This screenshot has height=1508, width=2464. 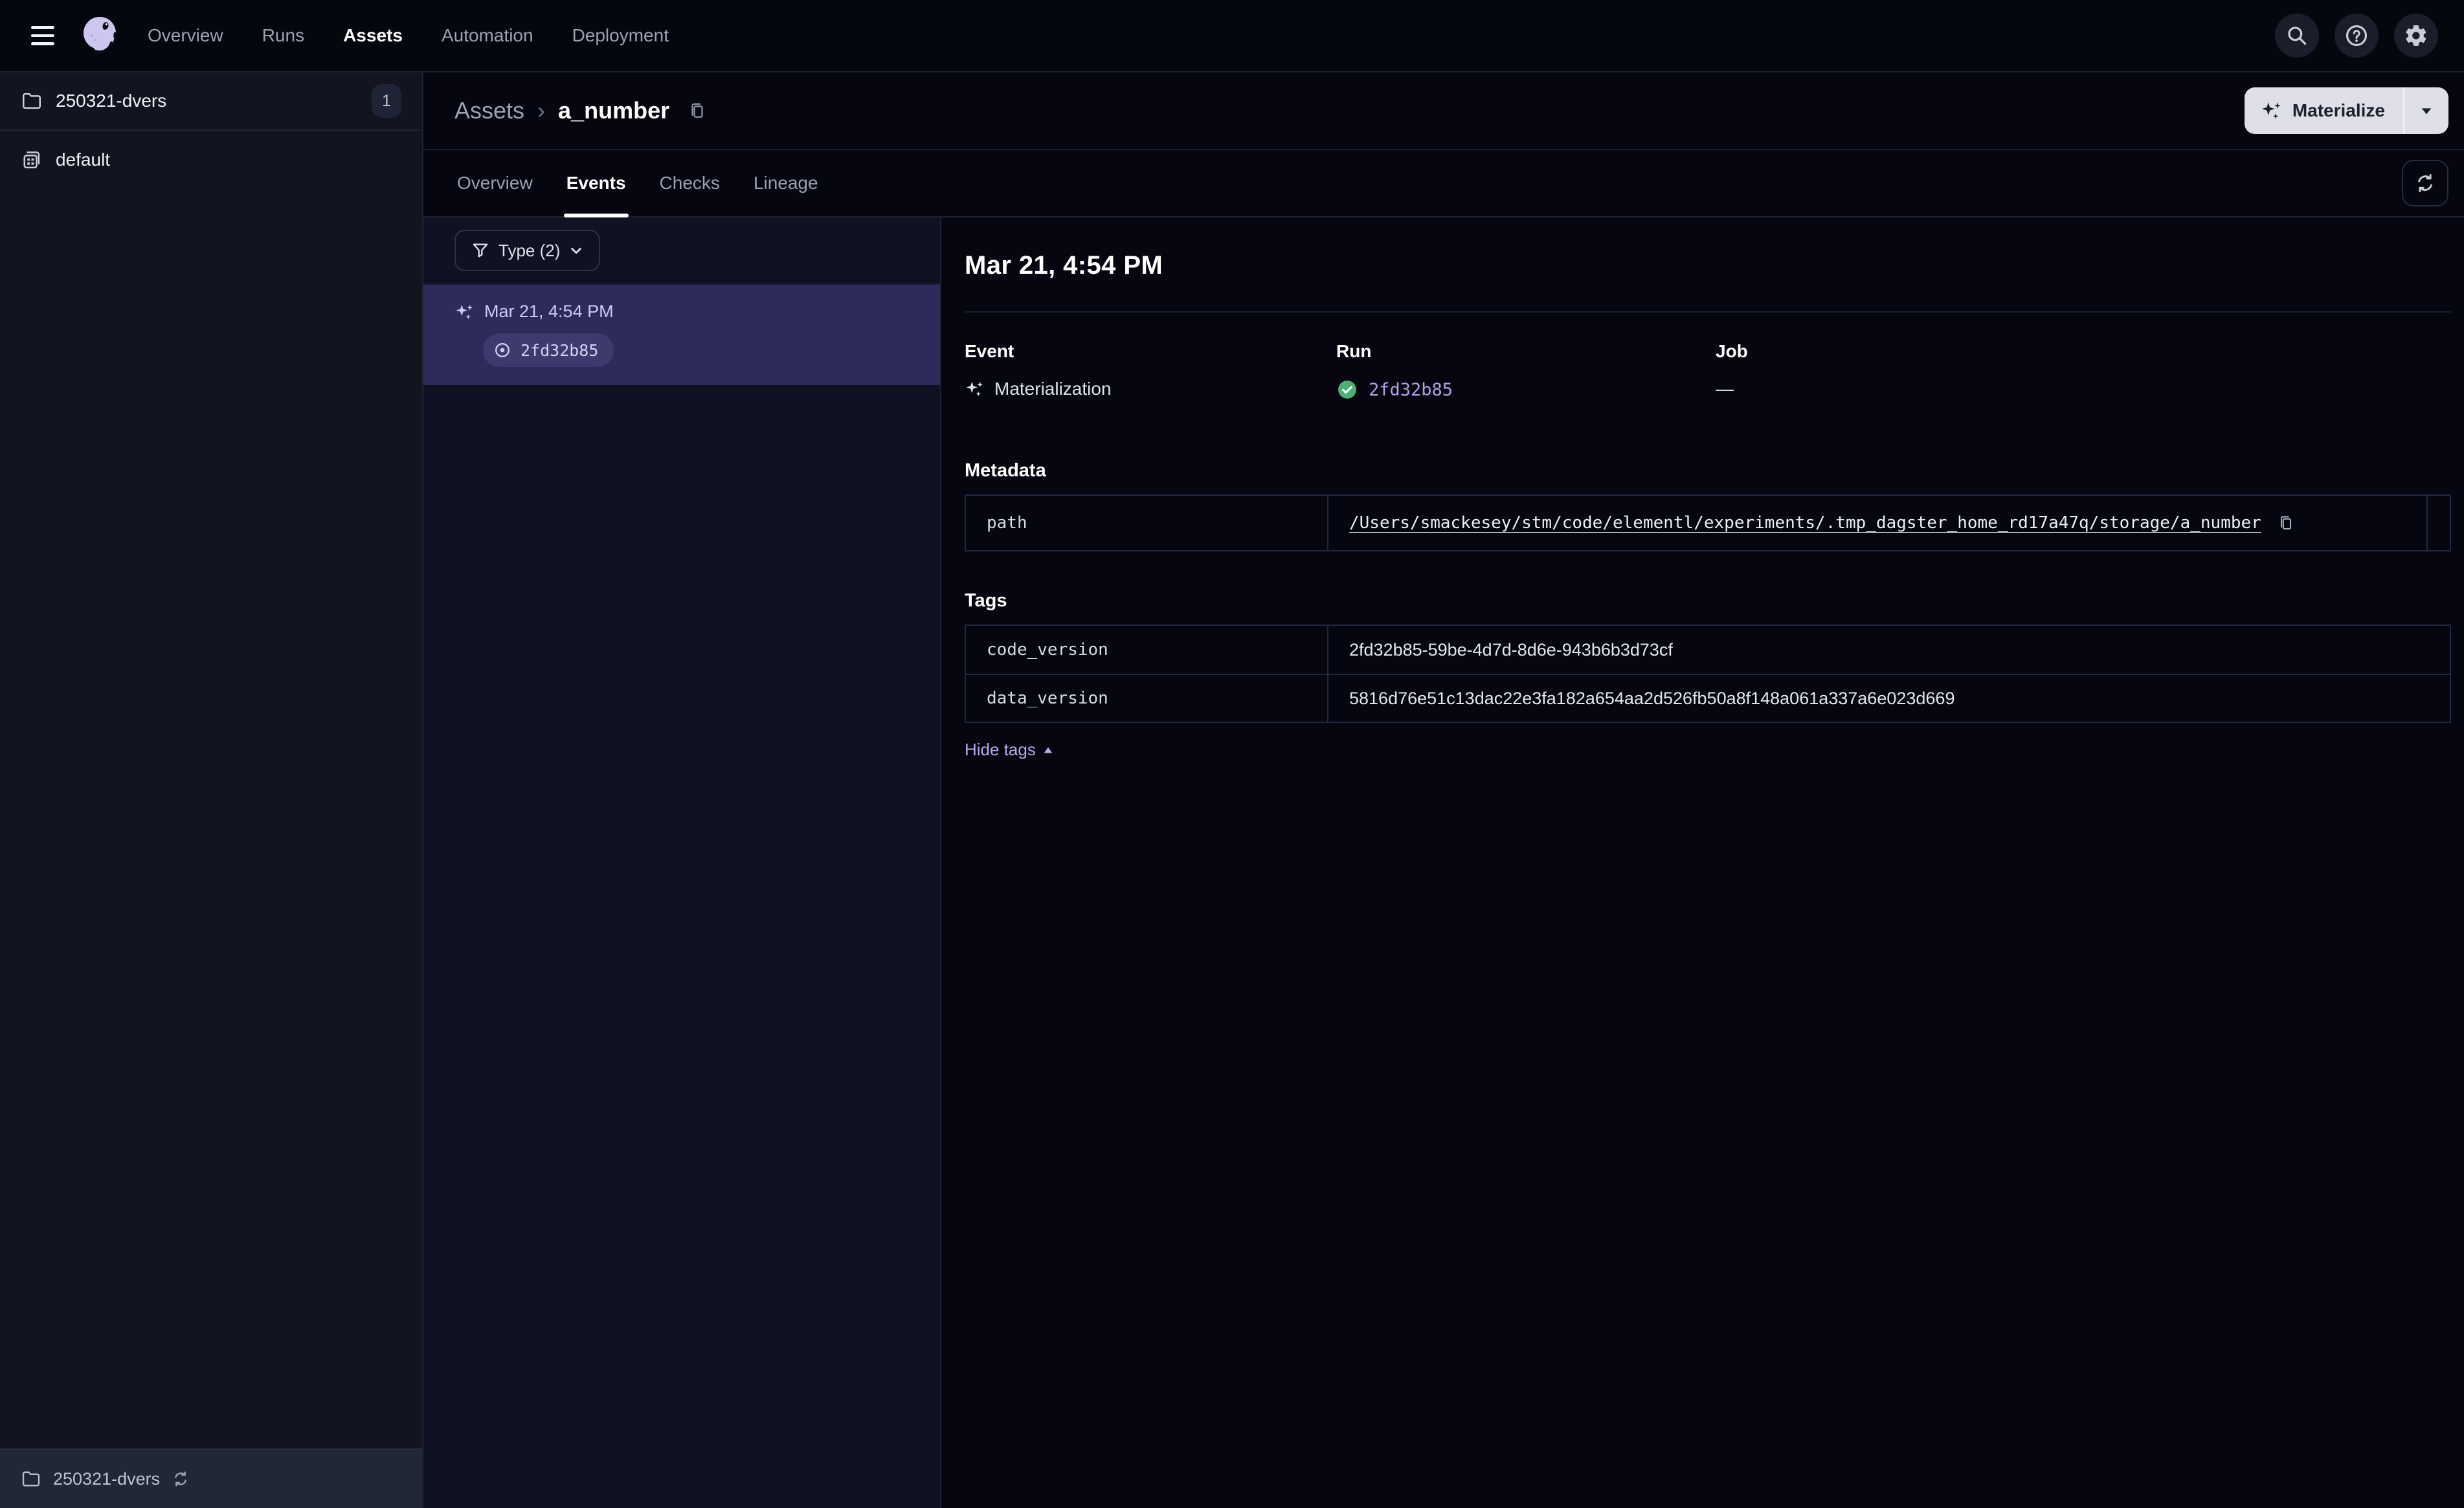 I want to click on nav-item-overview: Overview, so click(x=185, y=35).